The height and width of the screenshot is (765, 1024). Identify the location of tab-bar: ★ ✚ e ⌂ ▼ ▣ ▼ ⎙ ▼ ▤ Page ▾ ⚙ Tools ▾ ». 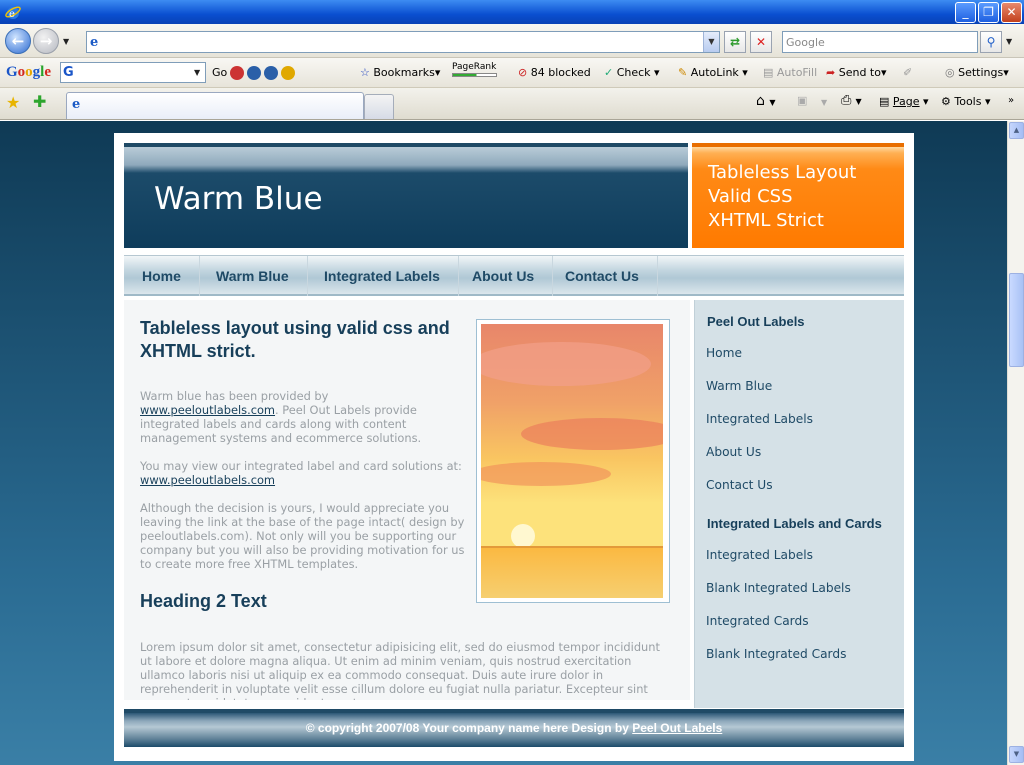
(512, 104).